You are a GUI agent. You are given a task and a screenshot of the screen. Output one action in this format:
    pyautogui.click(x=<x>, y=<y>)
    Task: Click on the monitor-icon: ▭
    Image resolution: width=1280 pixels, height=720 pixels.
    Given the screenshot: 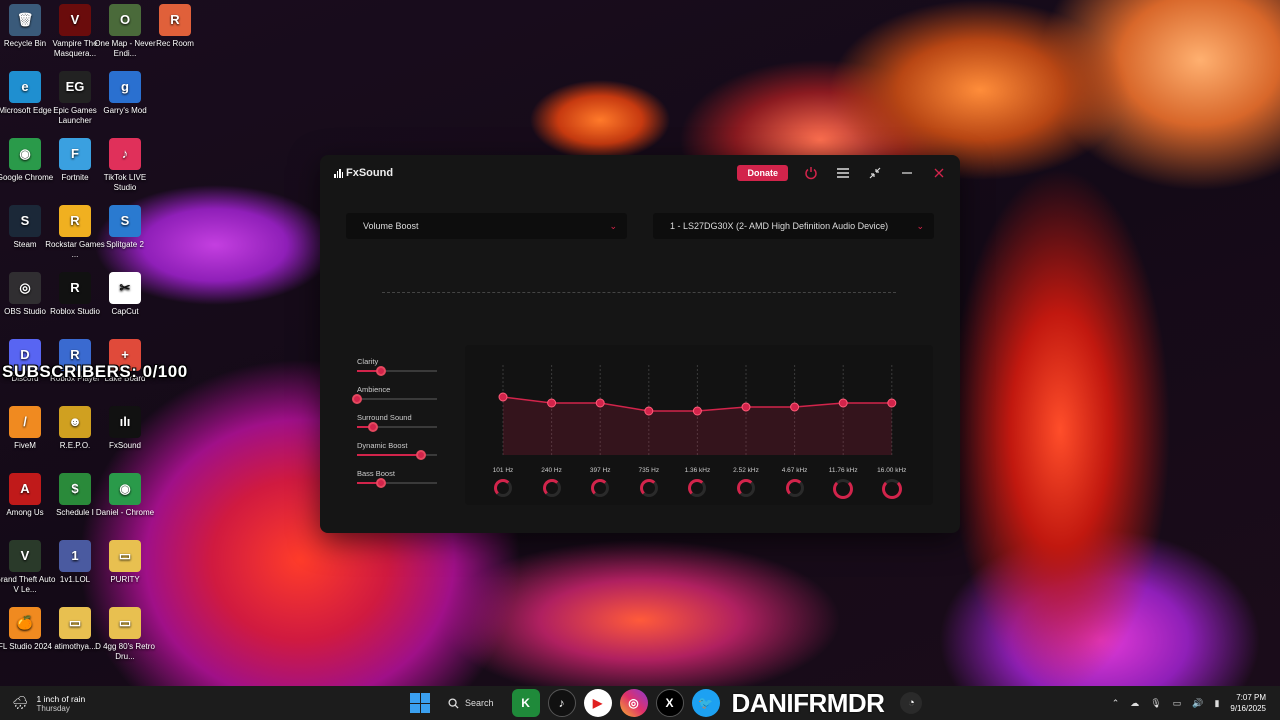 What is the action you would take?
    pyautogui.click(x=1177, y=703)
    